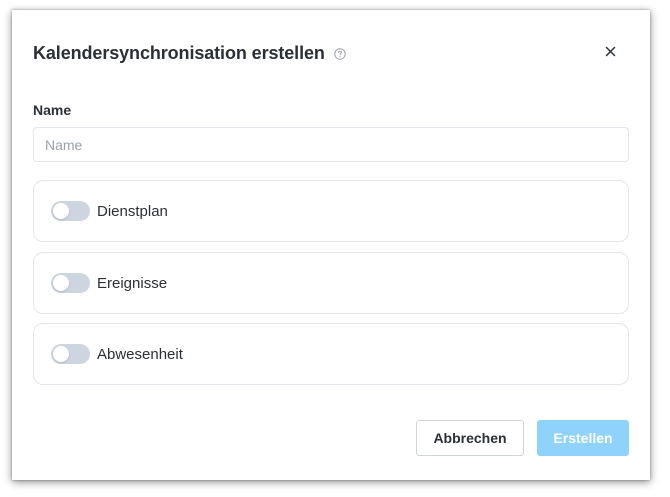 The width and height of the screenshot is (670, 497). Describe the element at coordinates (331, 283) in the screenshot. I see `sync-option-ereignisse: Ereignisse` at that location.